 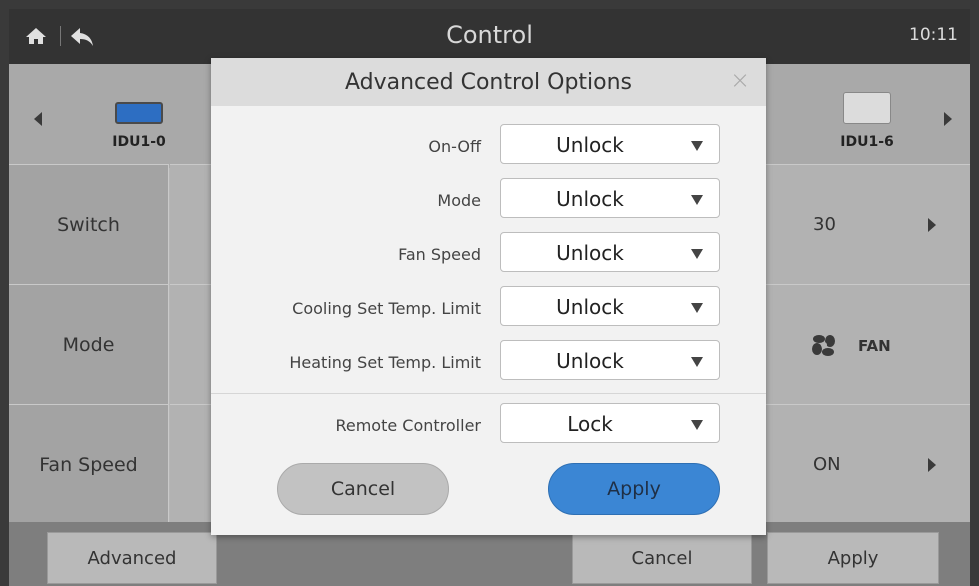 What do you see at coordinates (867, 142) in the screenshot?
I see `device-name: IDU1-6` at bounding box center [867, 142].